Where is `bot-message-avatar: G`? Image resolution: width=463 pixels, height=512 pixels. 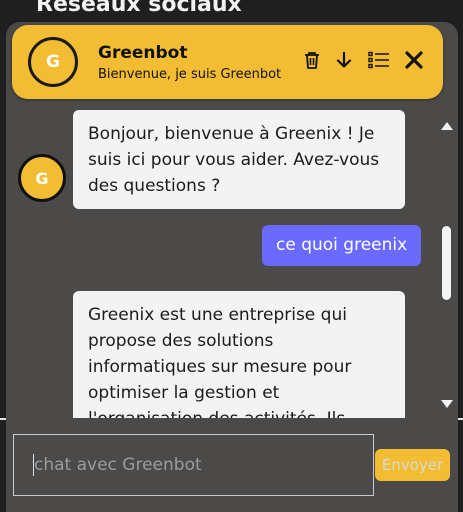
bot-message-avatar: G is located at coordinates (42, 178).